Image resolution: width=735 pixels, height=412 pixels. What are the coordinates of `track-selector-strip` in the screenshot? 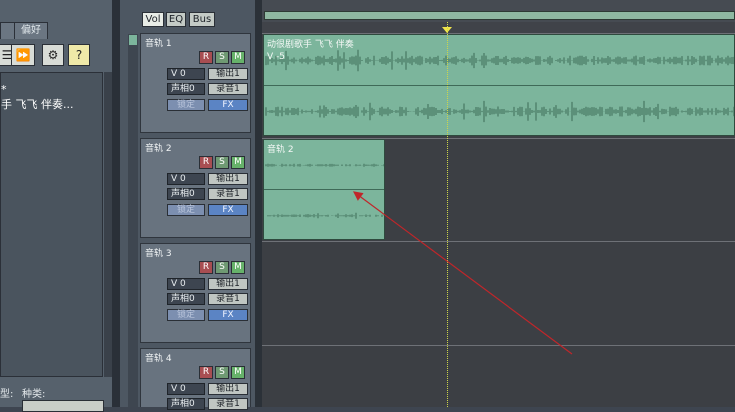 It's located at (133, 220).